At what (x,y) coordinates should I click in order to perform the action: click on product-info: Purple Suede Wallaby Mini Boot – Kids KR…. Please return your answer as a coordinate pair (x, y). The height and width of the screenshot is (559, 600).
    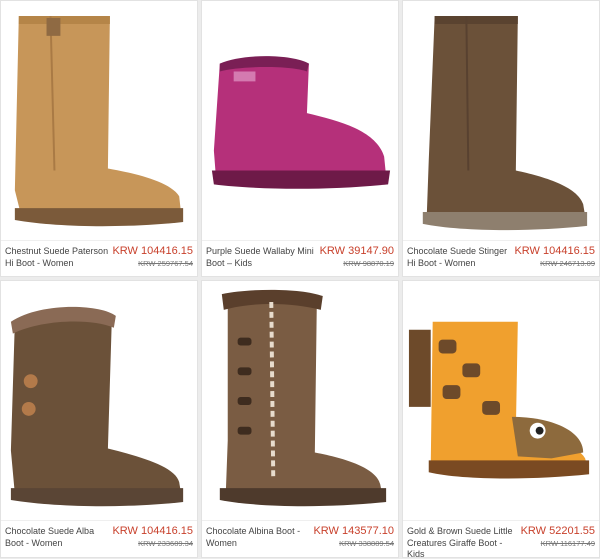
    Looking at the image, I should click on (300, 258).